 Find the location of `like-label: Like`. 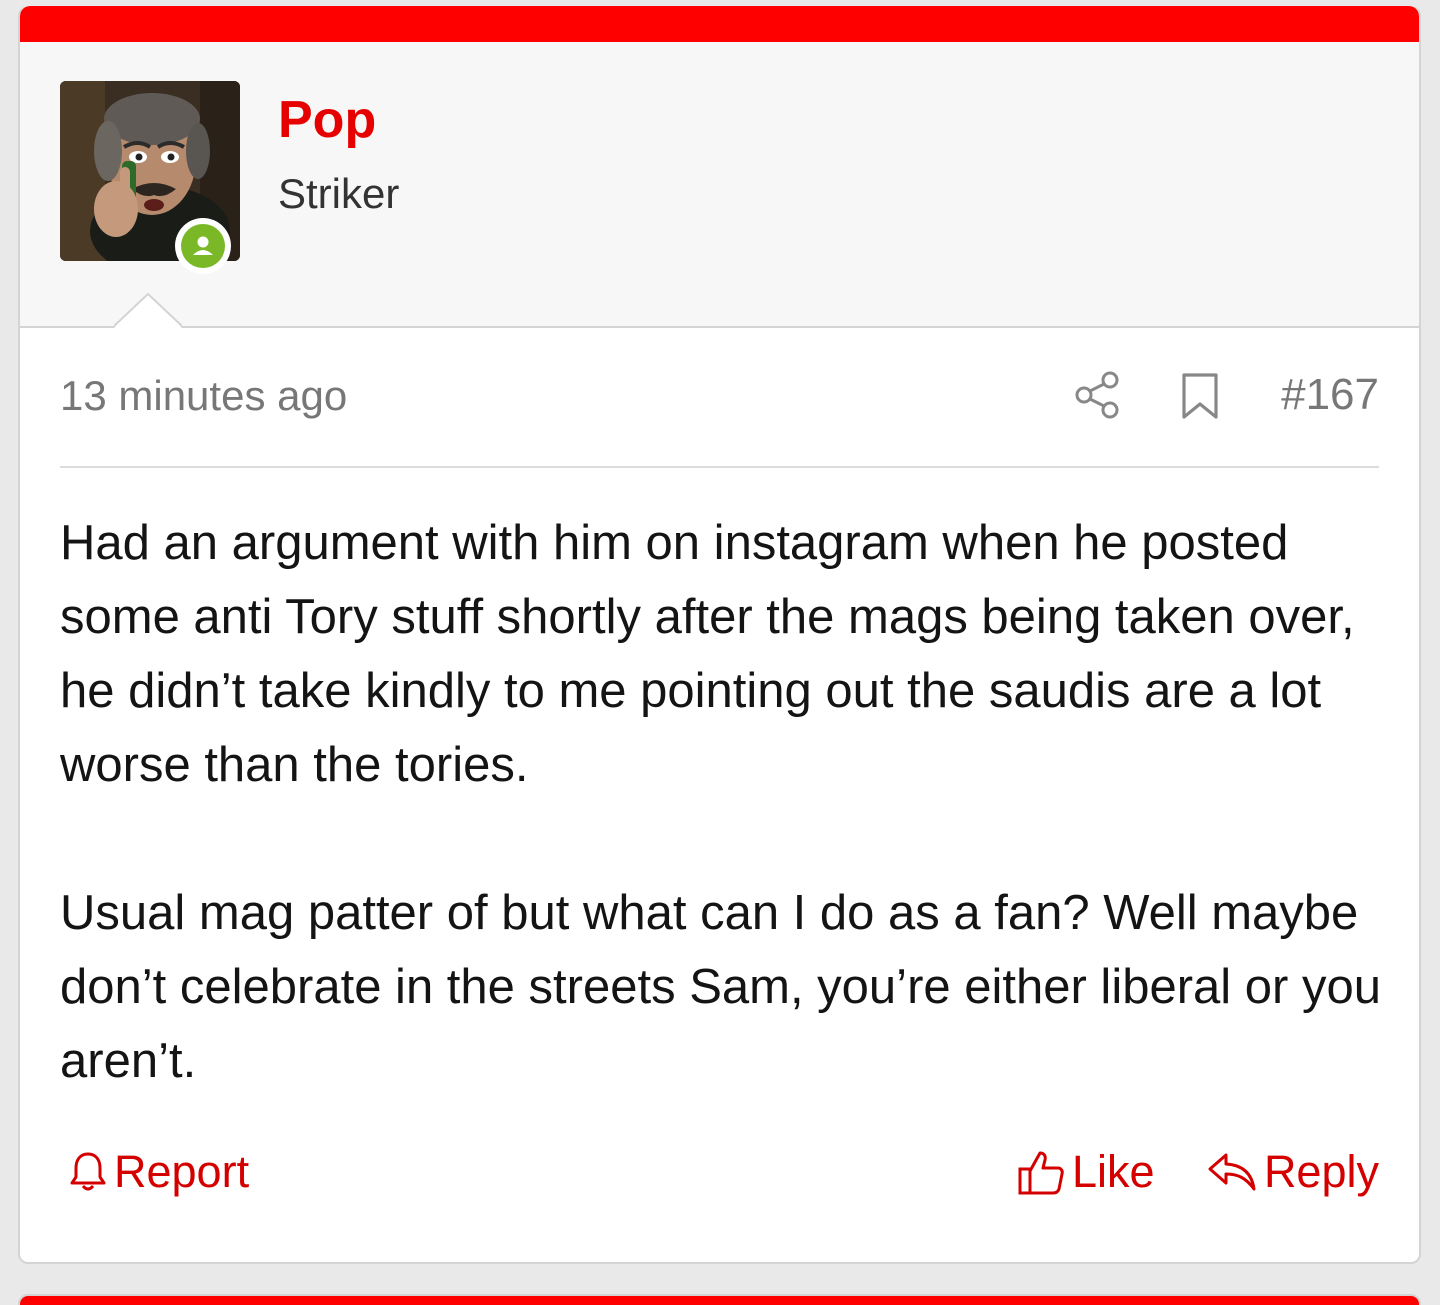

like-label: Like is located at coordinates (1113, 1171).